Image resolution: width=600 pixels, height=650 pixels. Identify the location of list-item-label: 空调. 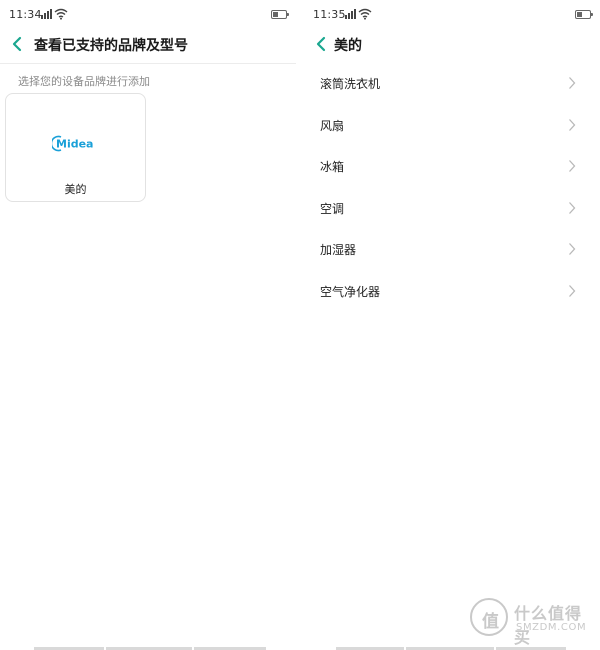
(332, 208).